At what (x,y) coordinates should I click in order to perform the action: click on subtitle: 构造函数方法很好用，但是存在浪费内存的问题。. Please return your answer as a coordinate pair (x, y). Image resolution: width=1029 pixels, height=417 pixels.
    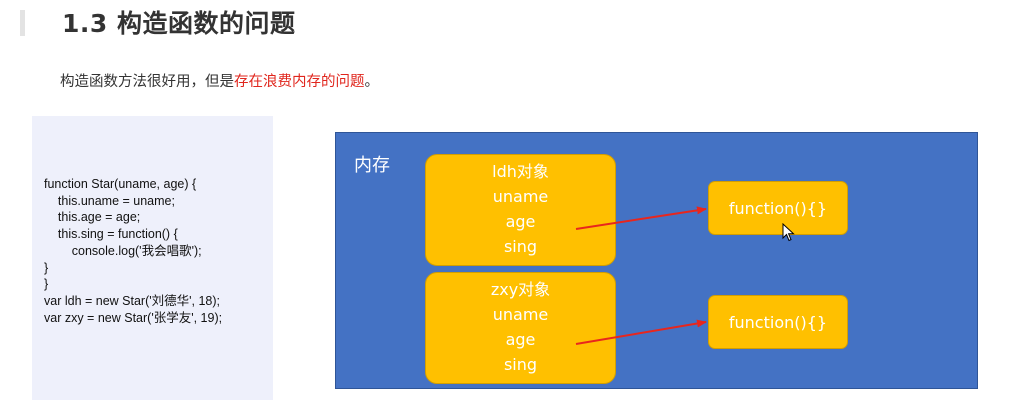
    Looking at the image, I should click on (219, 80).